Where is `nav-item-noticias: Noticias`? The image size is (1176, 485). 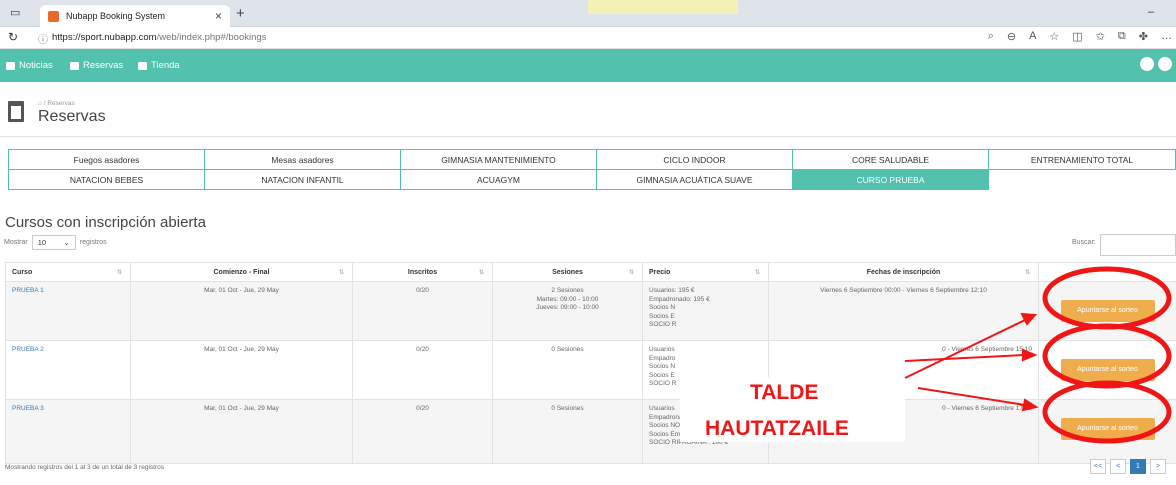
nav-item-noticias: Noticias is located at coordinates (29, 65).